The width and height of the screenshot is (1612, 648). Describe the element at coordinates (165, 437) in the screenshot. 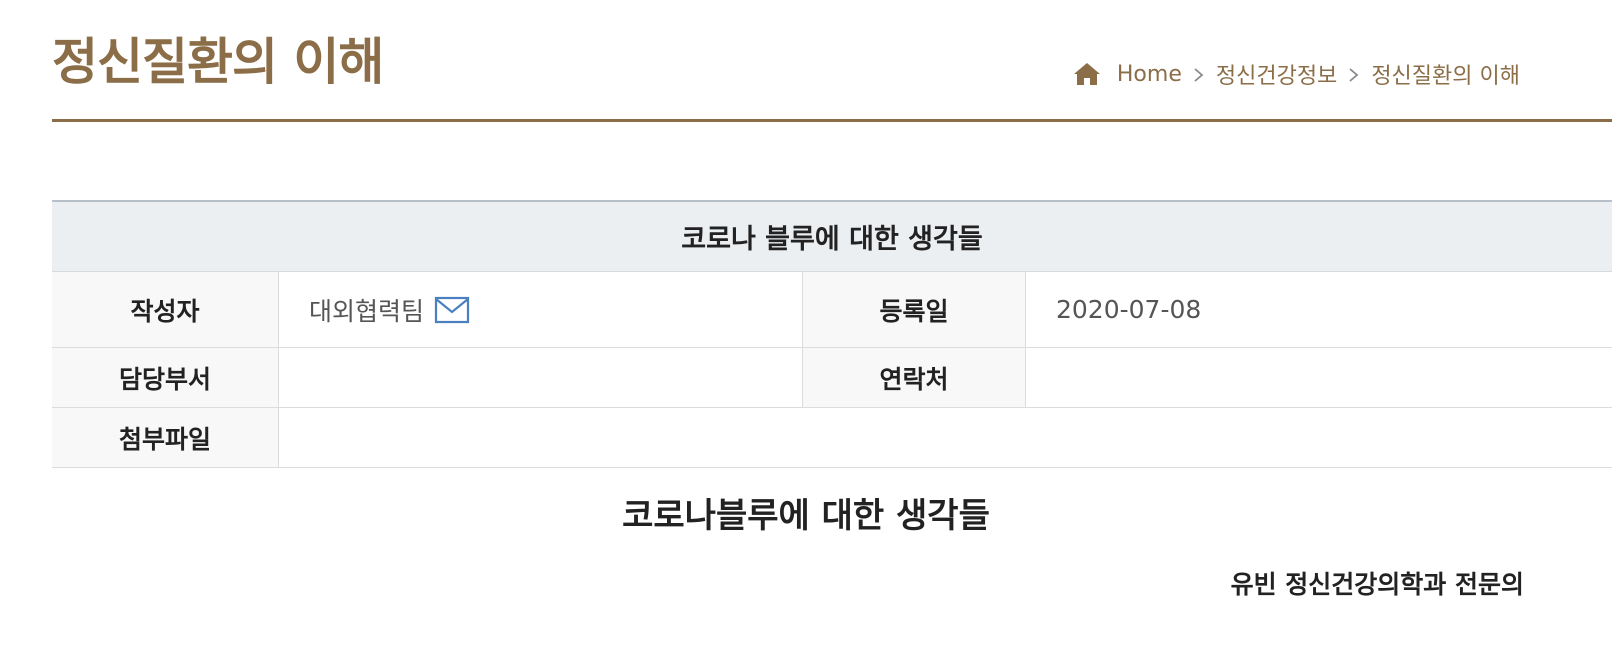

I see `attachment-label: 첨부파일` at that location.